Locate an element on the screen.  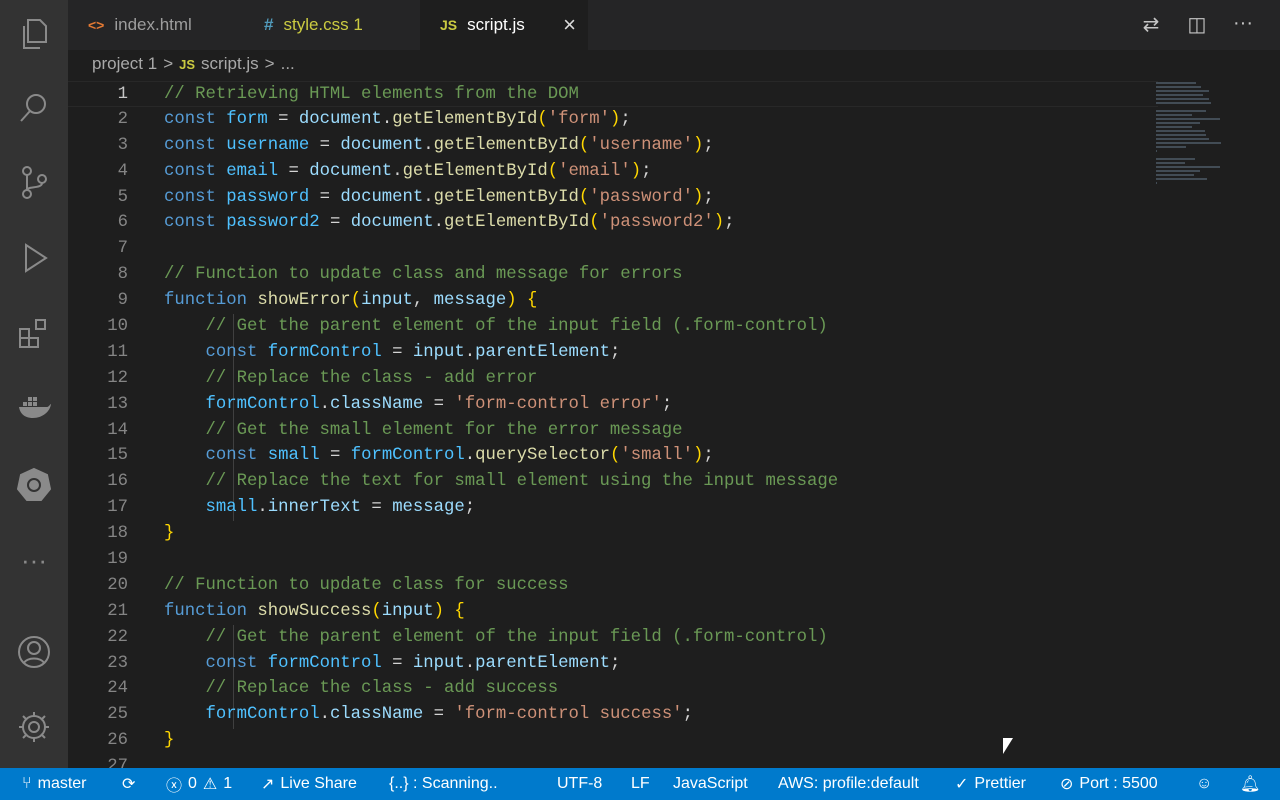
code-line: 26} is located at coordinates (613, 741).